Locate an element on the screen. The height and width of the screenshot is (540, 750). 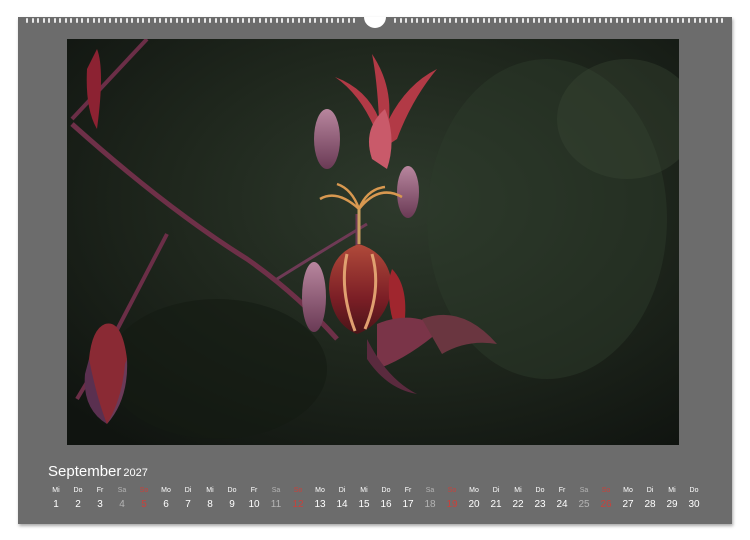
year-label: 2027 is located at coordinates (135, 473).